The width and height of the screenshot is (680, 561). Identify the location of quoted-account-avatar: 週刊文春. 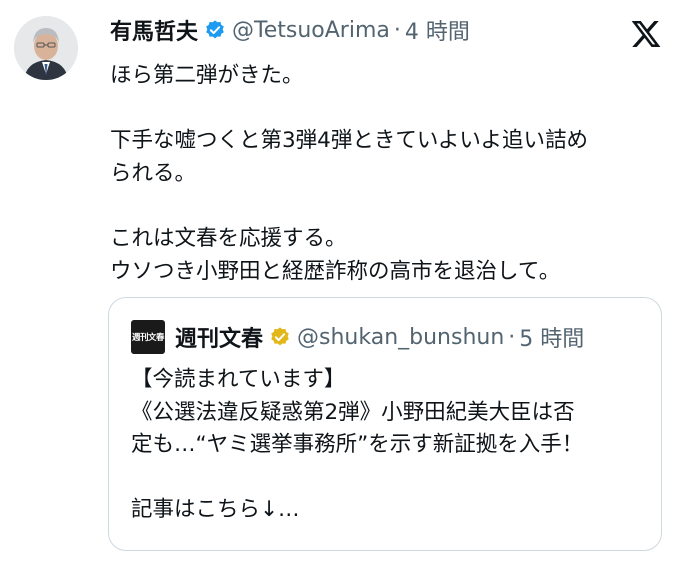
(148, 337).